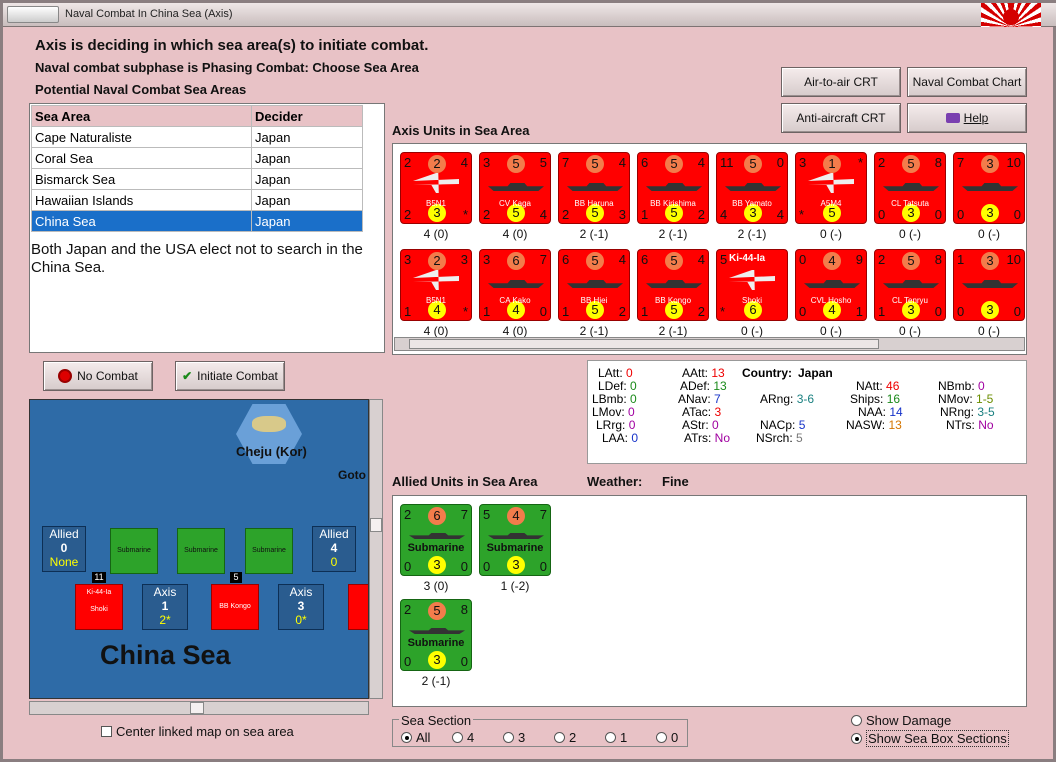 The width and height of the screenshot is (1056, 762). I want to click on unit-stat-top-left: 2, so click(408, 162).